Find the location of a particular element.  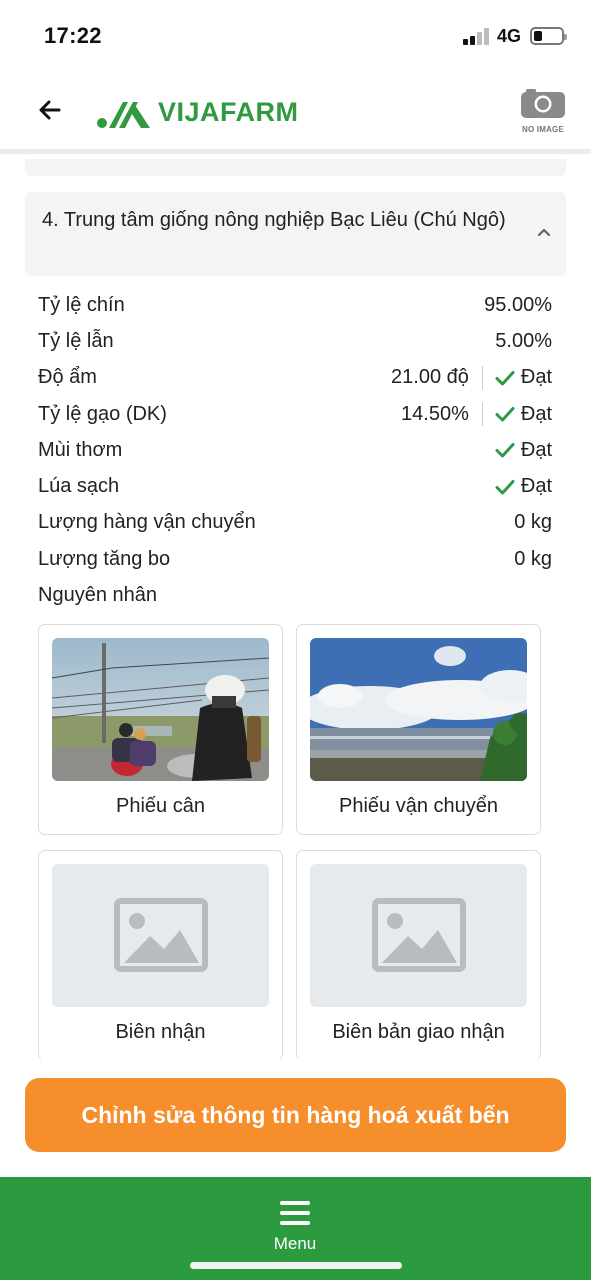

landscape-photo-image is located at coordinates (418, 709).